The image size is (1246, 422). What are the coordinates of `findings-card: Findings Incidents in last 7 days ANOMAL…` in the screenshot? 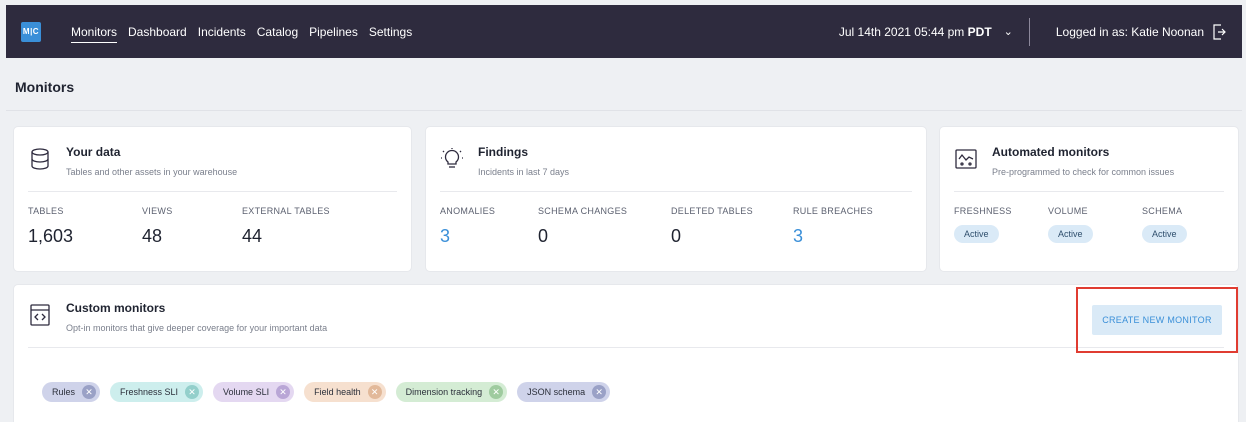 It's located at (676, 199).